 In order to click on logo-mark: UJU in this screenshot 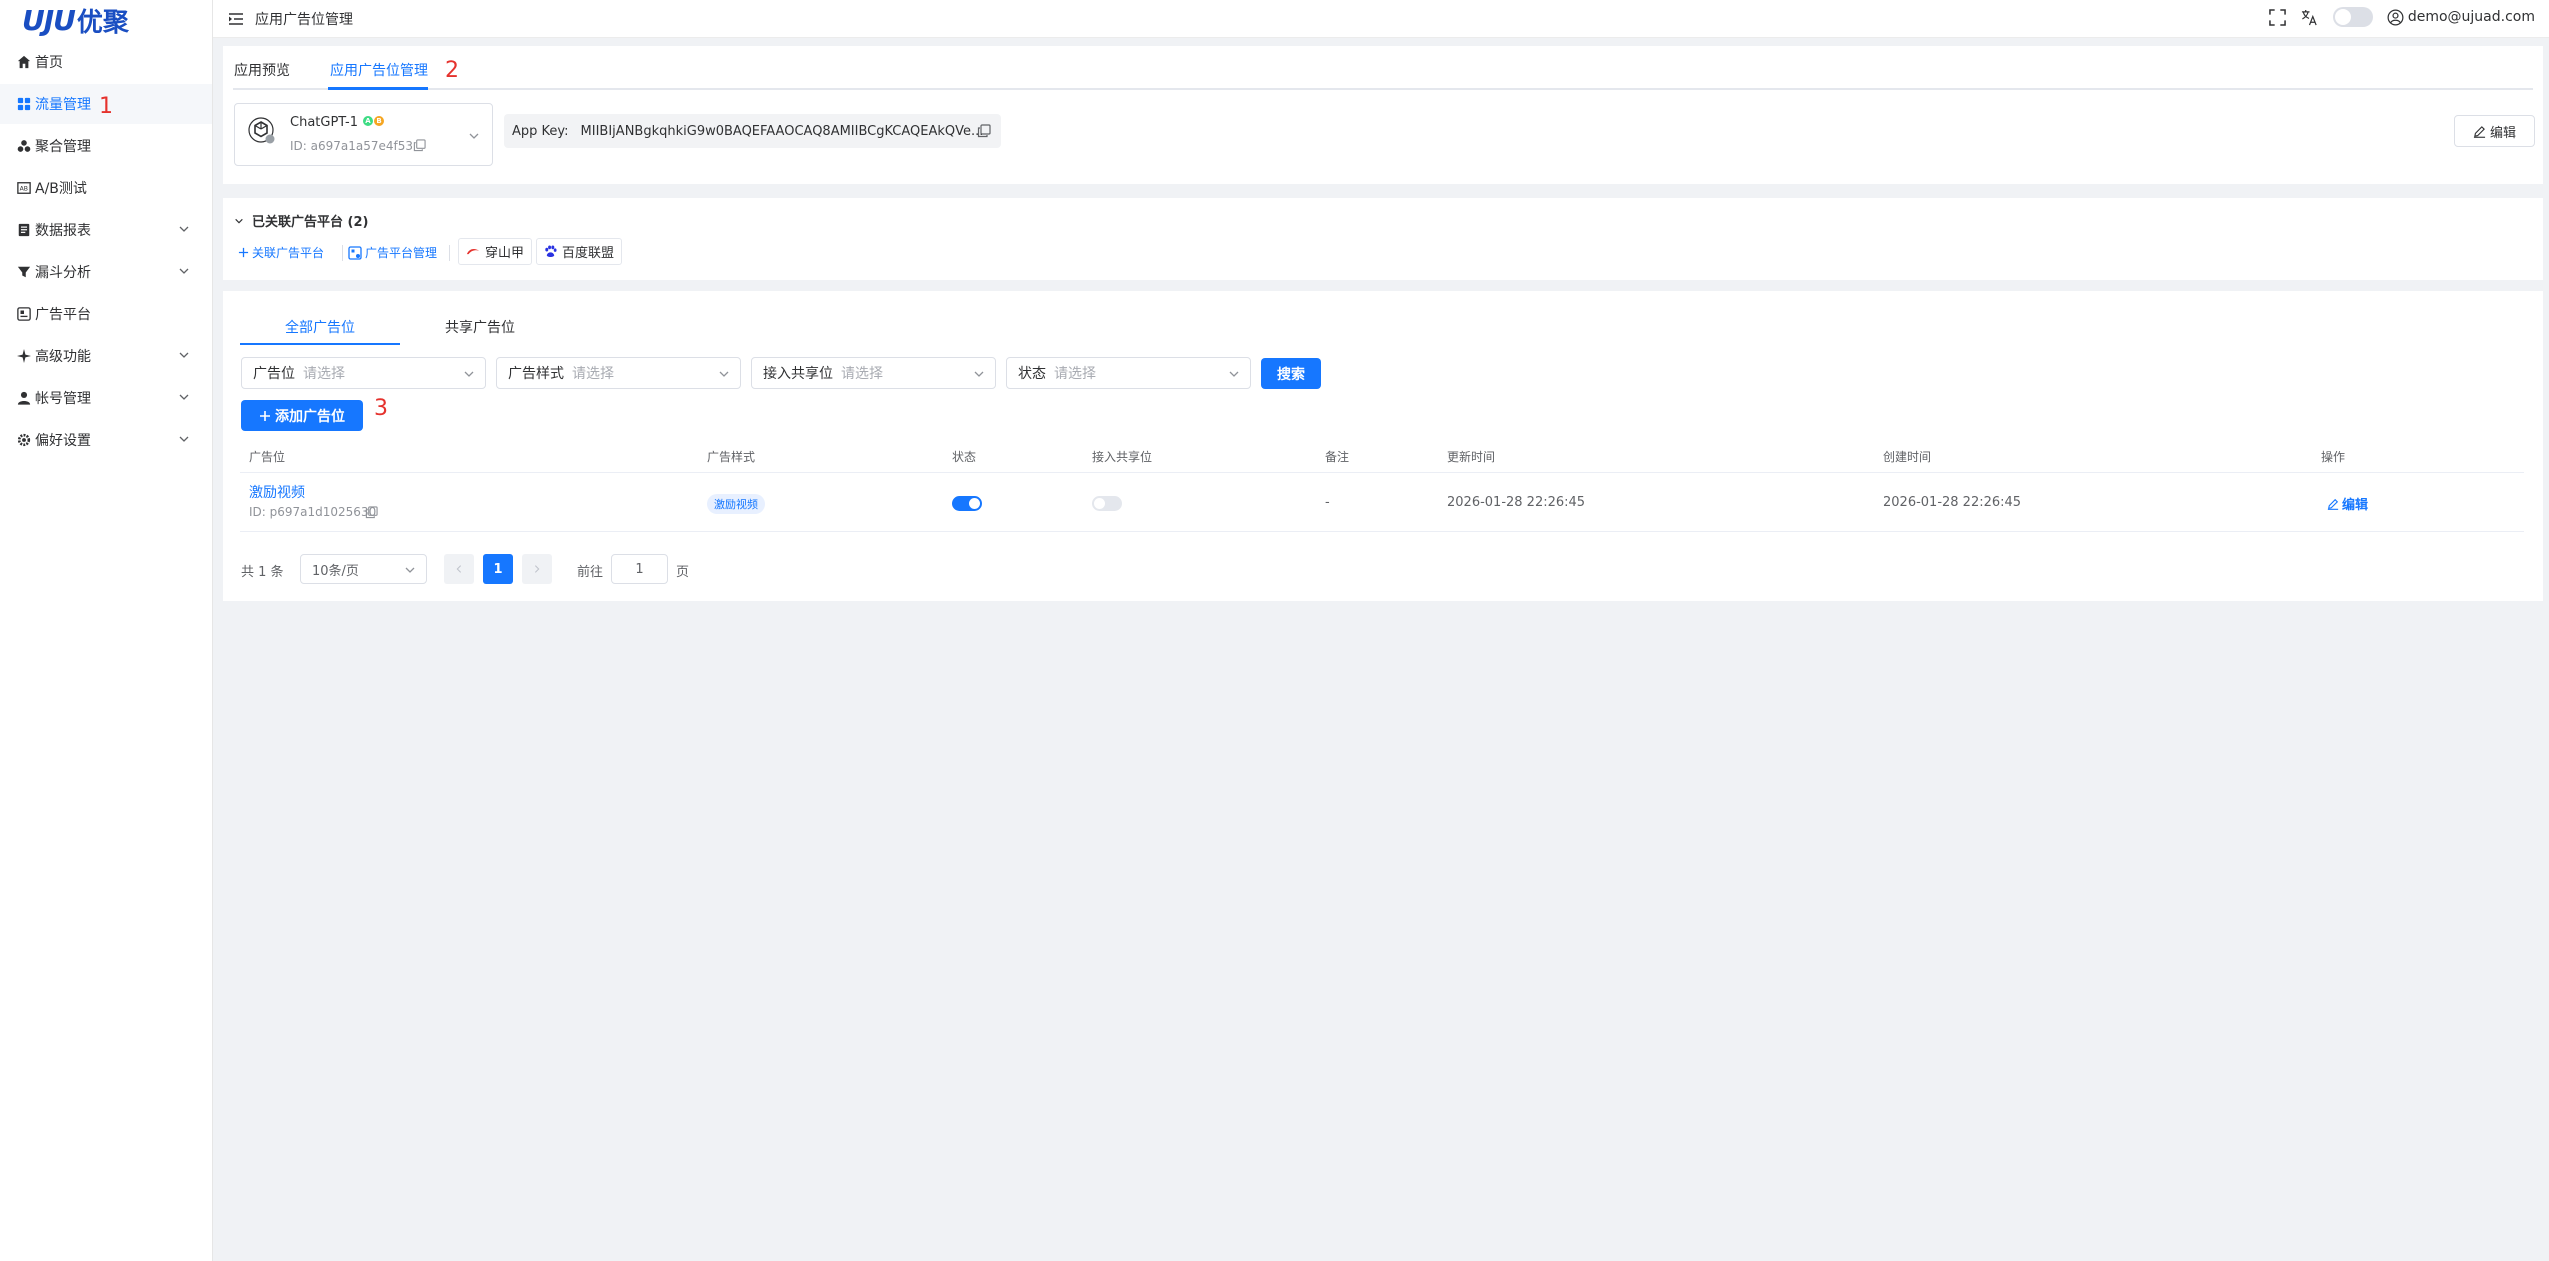, I will do `click(49, 20)`.